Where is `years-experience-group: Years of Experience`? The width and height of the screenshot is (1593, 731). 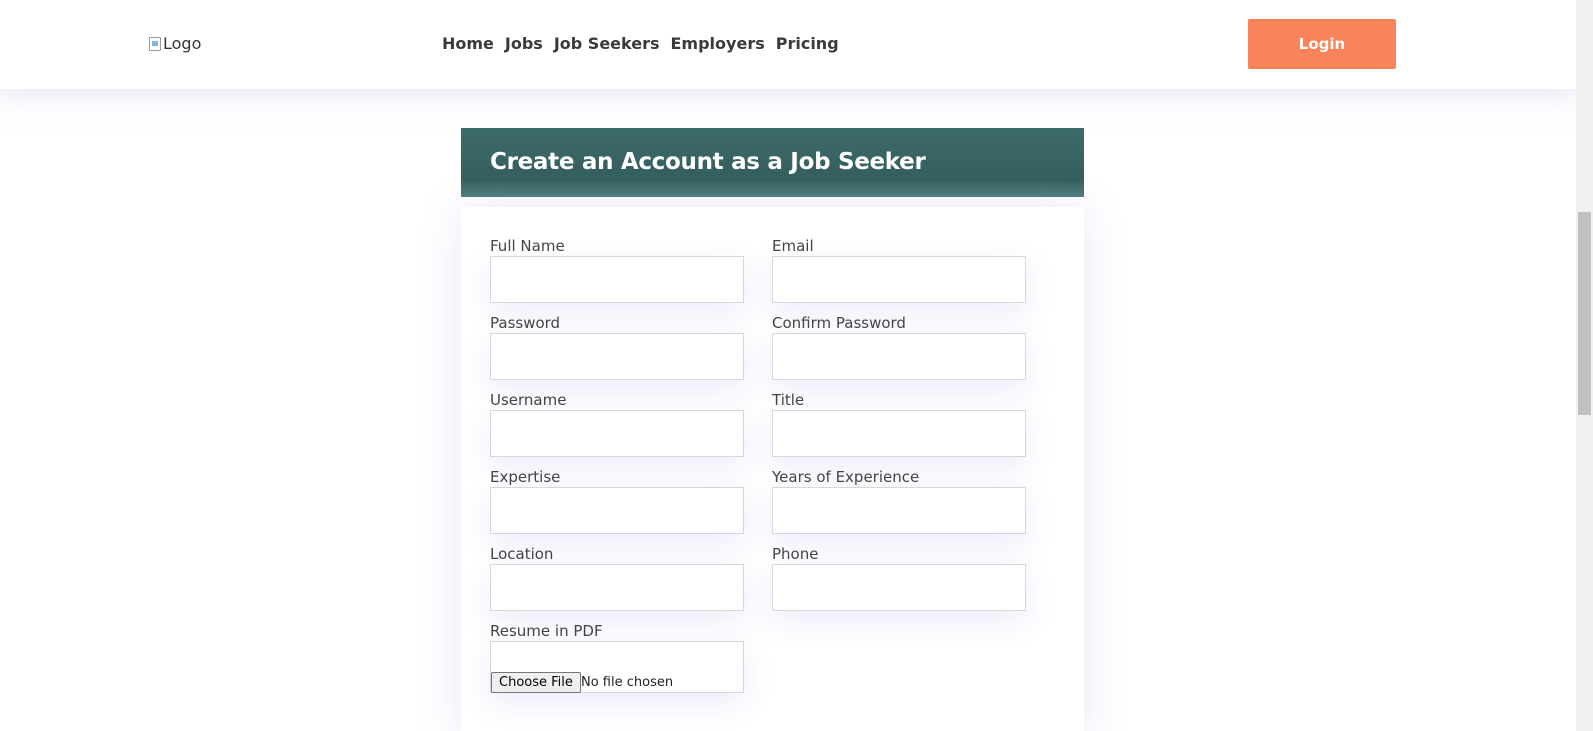 years-experience-group: Years of Experience is located at coordinates (899, 500).